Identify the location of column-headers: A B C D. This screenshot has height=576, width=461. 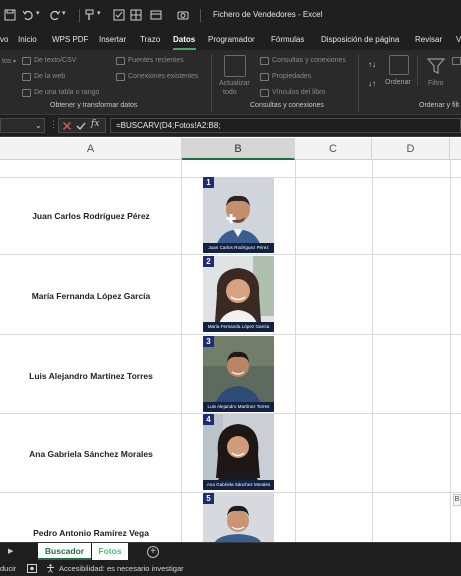
(230, 149).